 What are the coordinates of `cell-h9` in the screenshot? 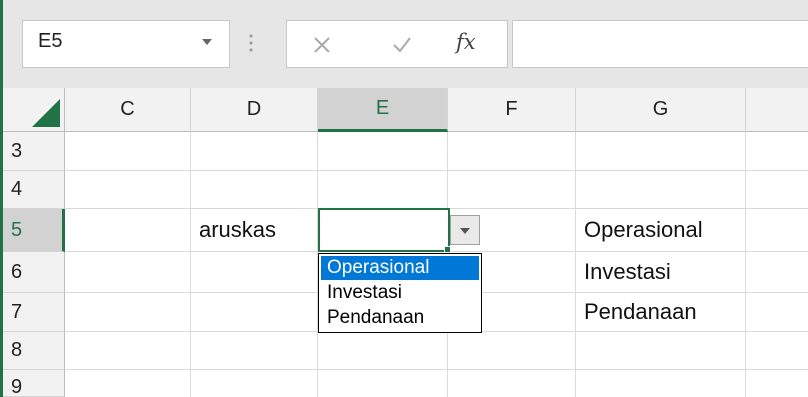 It's located at (777, 383).